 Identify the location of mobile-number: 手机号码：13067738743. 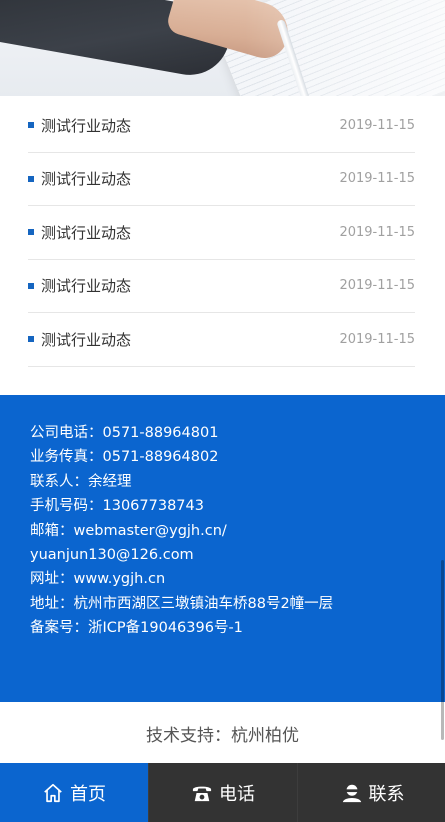
(237, 506).